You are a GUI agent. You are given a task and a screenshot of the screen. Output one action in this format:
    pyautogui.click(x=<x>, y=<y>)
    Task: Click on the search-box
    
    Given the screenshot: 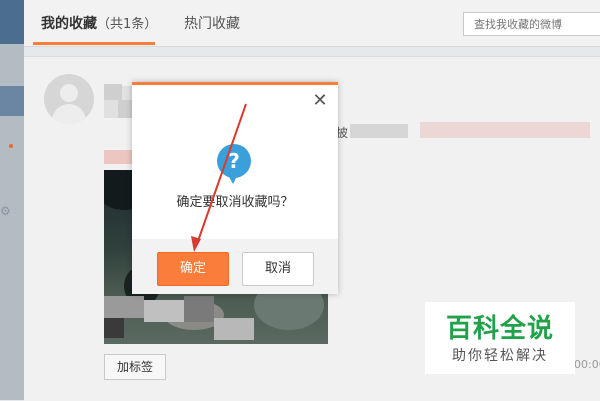 What is the action you would take?
    pyautogui.click(x=531, y=24)
    